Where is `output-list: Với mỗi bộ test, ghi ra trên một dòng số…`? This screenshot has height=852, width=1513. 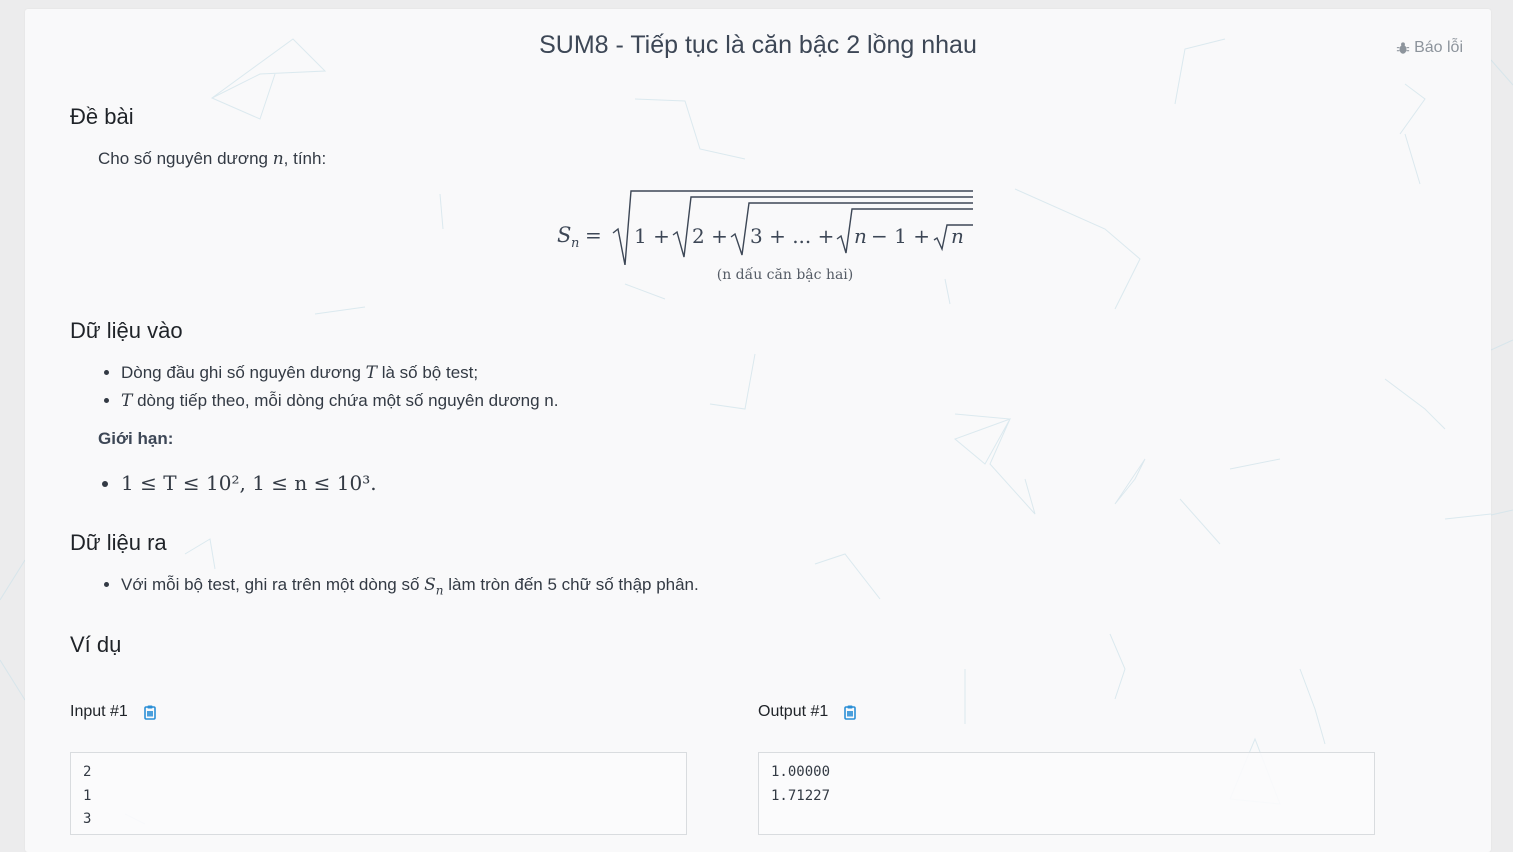 output-list: Với mỗi bộ test, ghi ra trên một dòng số… is located at coordinates (397, 587).